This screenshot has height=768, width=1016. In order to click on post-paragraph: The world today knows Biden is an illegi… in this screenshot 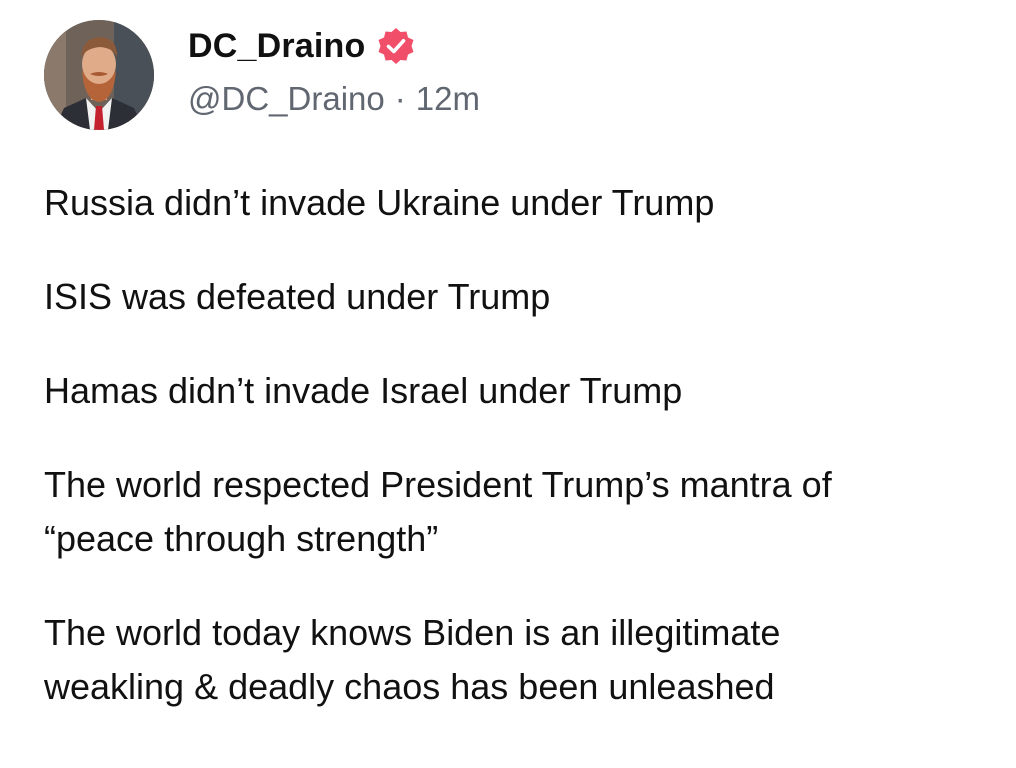, I will do `click(412, 659)`.